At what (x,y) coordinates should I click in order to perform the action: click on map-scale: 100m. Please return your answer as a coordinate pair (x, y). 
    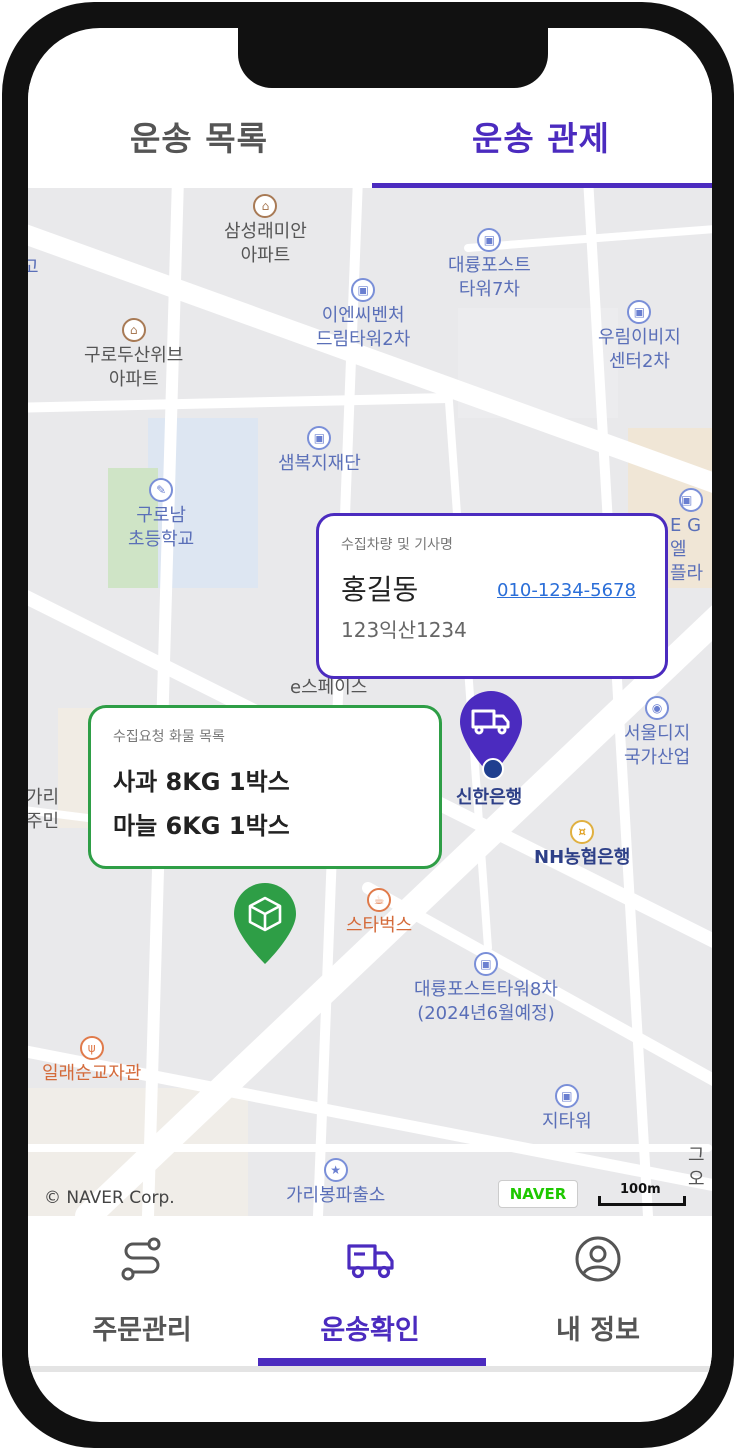
    Looking at the image, I should click on (642, 1194).